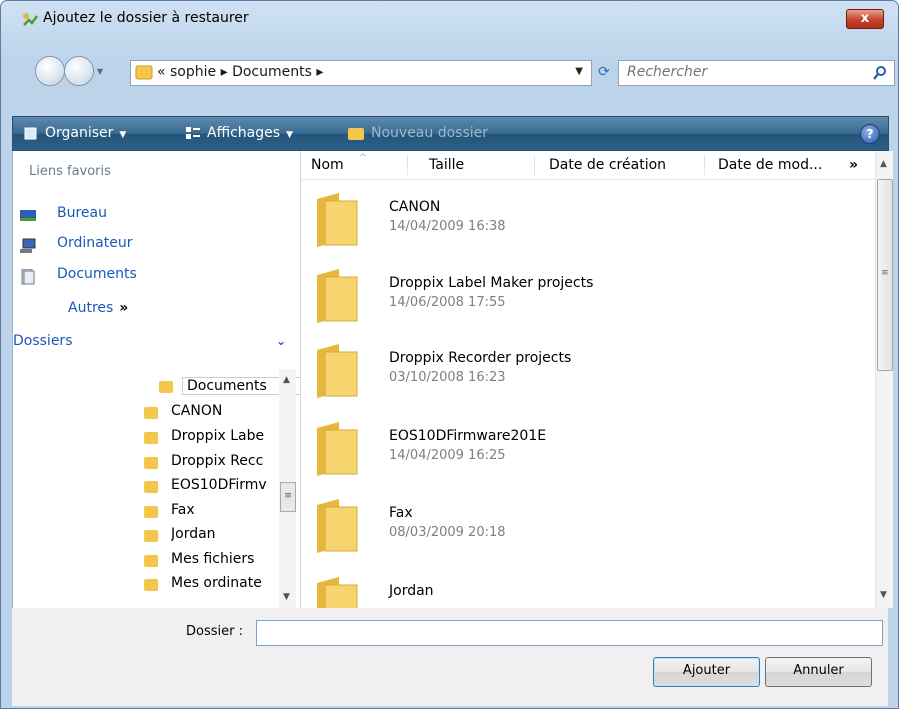 The width and height of the screenshot is (899, 709). What do you see at coordinates (450, 657) in the screenshot?
I see `dialog-footer: Dossier : Ajouter Annuler` at bounding box center [450, 657].